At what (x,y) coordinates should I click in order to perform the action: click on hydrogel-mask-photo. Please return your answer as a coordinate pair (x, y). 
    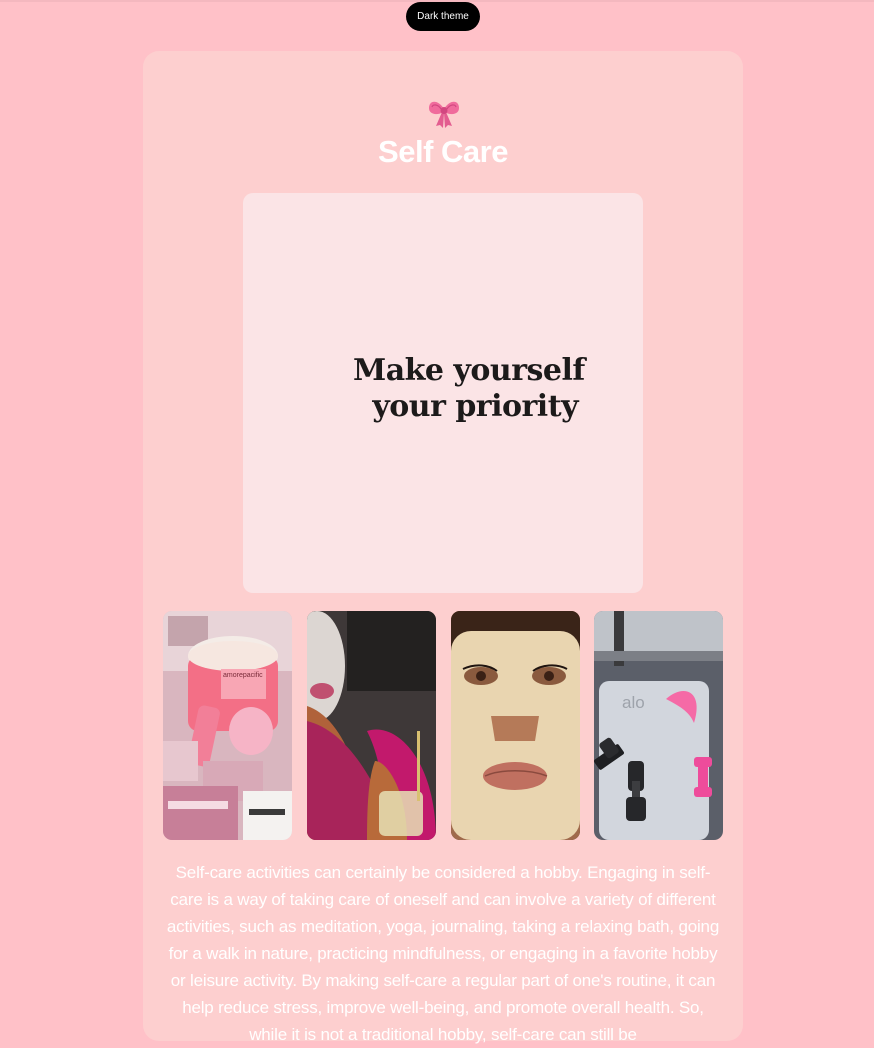
    Looking at the image, I should click on (515, 725).